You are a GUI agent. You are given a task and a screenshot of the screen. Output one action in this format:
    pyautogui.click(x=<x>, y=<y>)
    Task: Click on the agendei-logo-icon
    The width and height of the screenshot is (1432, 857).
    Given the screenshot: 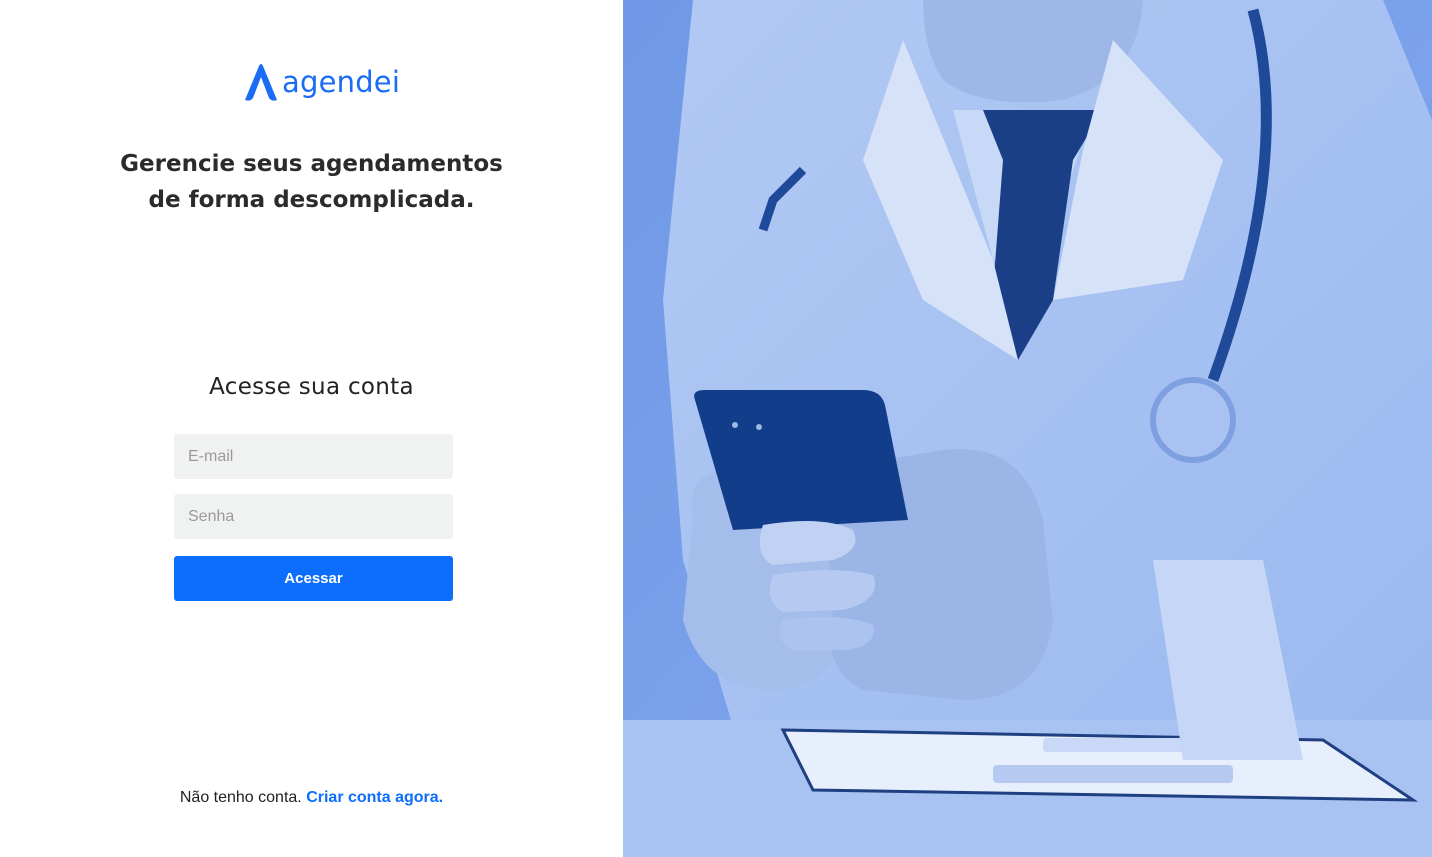 What is the action you would take?
    pyautogui.click(x=261, y=82)
    